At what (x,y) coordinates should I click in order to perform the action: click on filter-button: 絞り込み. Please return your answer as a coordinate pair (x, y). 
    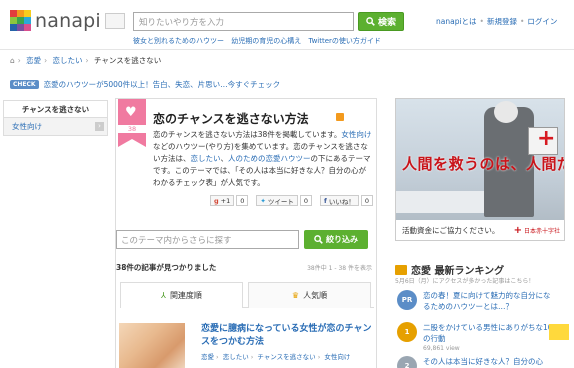
    Looking at the image, I should click on (336, 239).